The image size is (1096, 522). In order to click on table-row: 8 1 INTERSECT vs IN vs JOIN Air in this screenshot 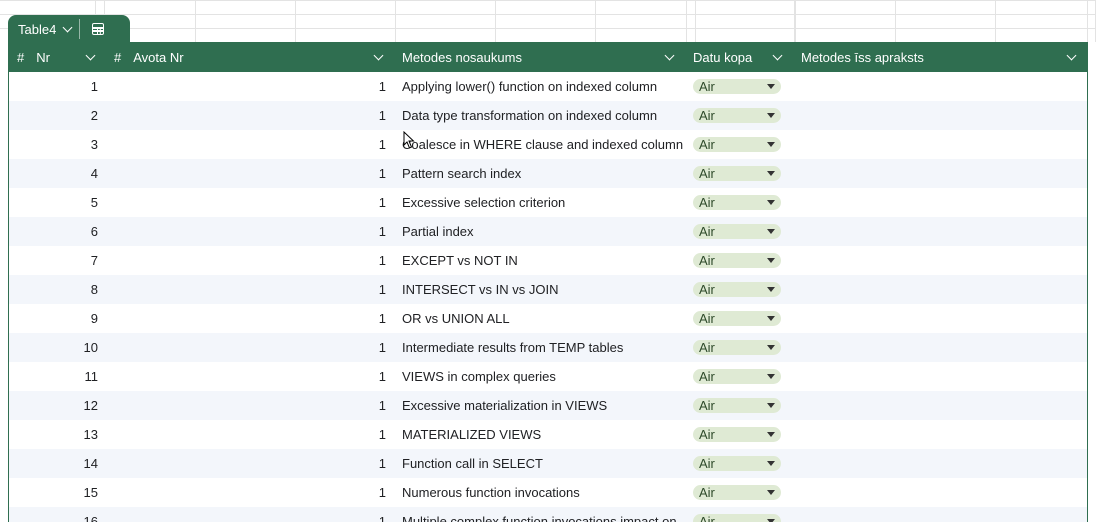, I will do `click(548, 289)`.